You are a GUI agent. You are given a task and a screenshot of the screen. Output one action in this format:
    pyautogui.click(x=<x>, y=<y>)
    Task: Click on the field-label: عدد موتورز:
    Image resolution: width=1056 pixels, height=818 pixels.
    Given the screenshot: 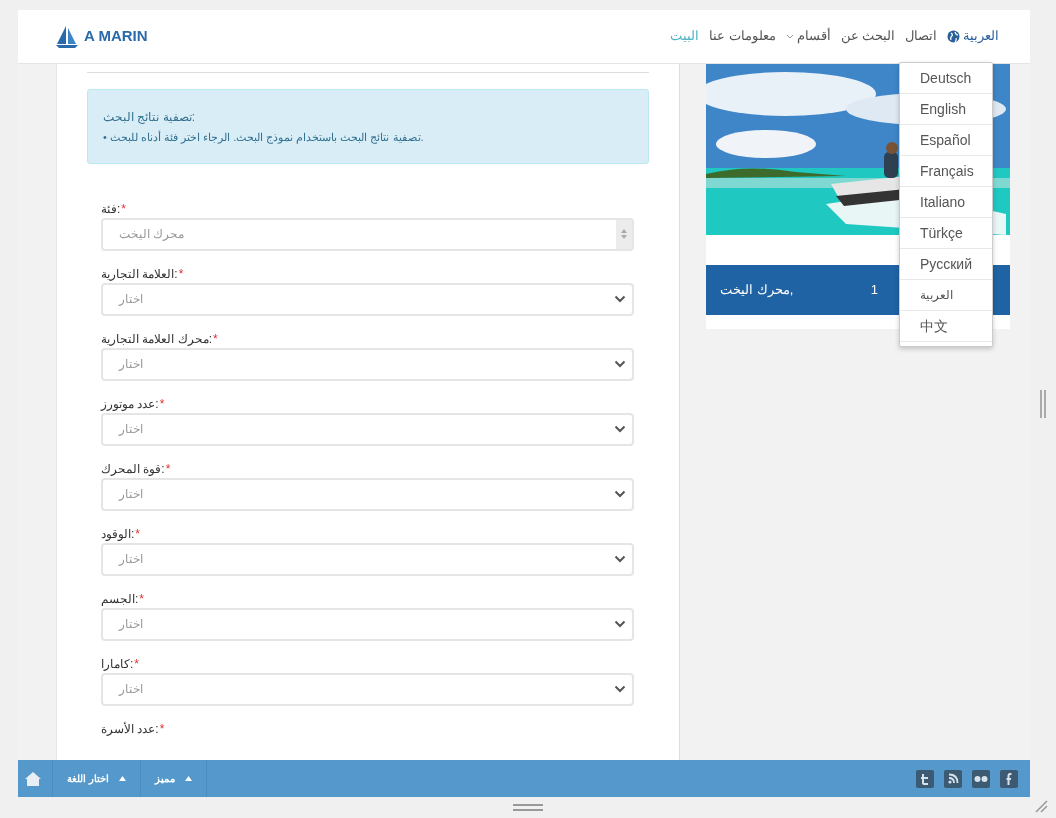 What is the action you would take?
    pyautogui.click(x=130, y=404)
    